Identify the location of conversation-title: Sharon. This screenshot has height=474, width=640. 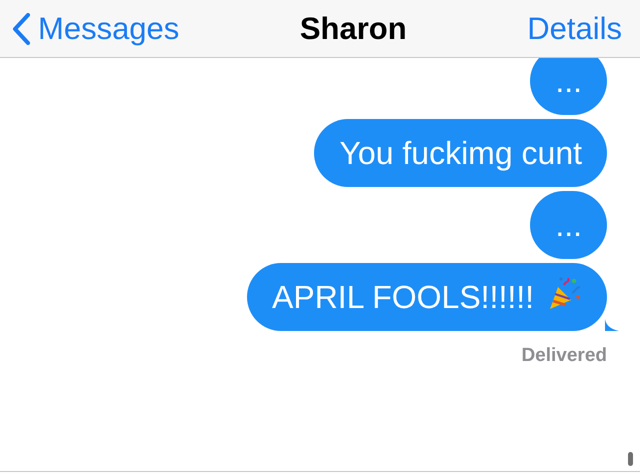
(353, 28).